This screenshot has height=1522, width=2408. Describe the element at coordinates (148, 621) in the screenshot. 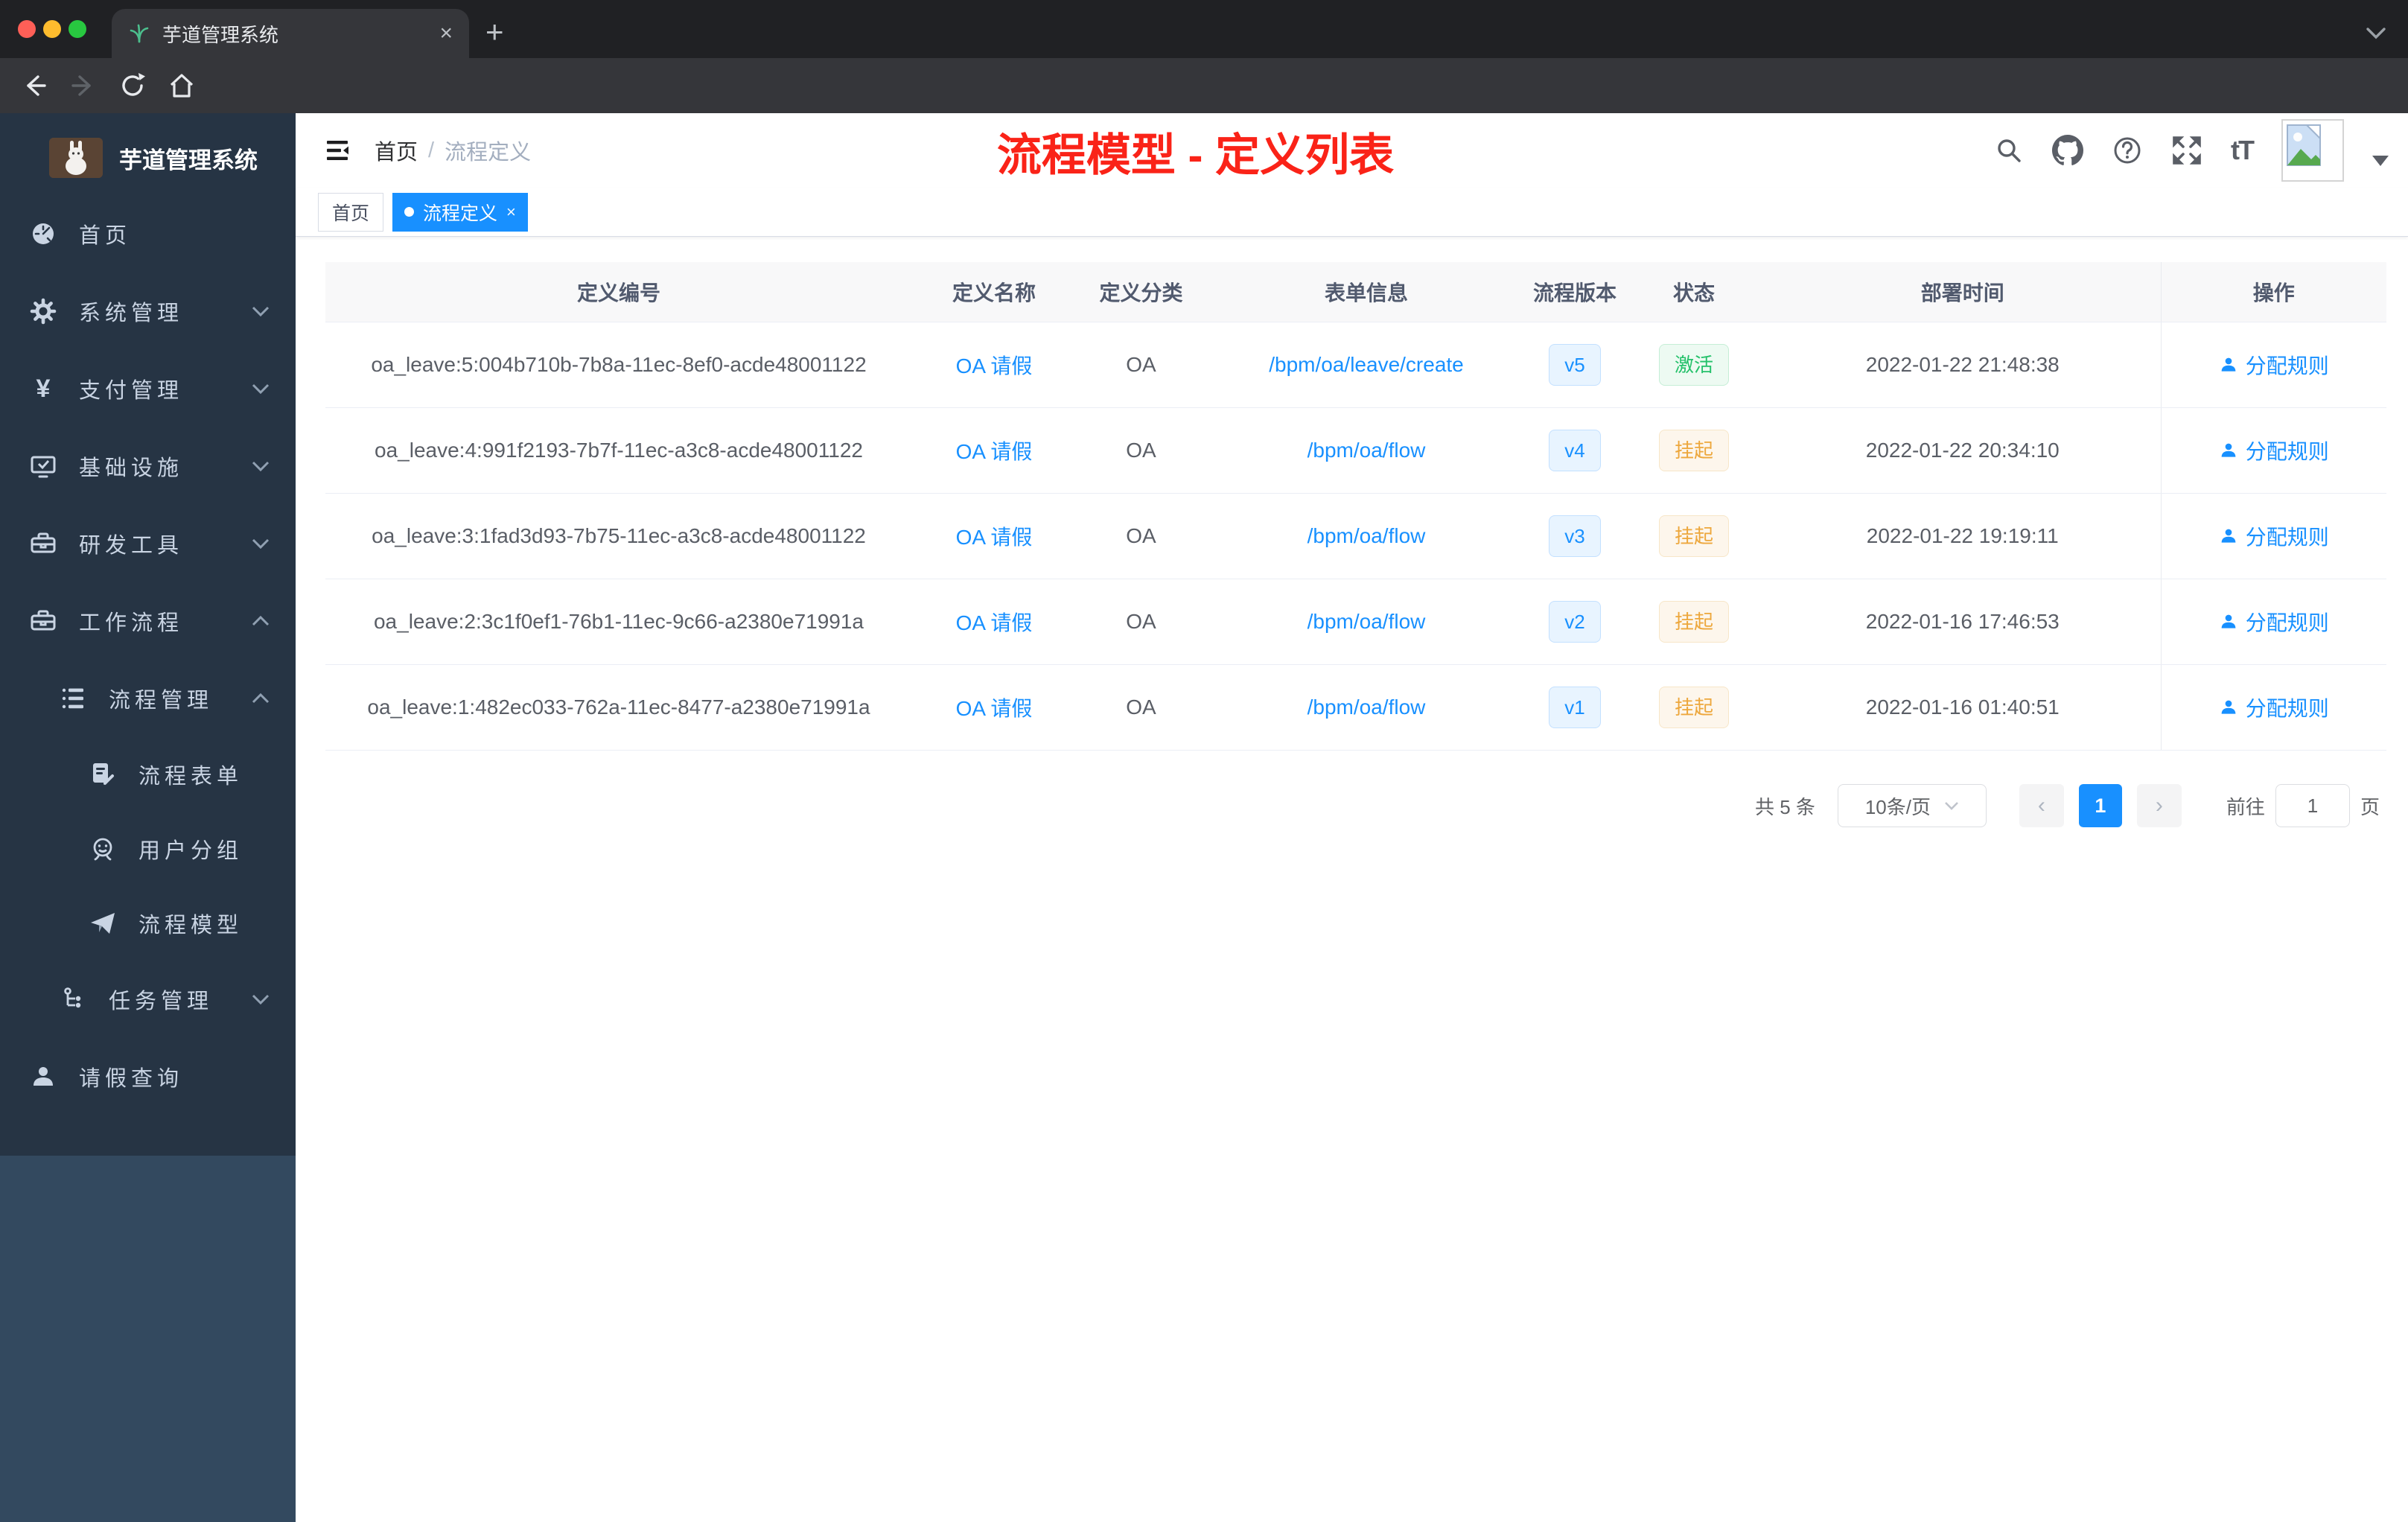

I see `sidebar-item-workflow: 工作流程` at that location.